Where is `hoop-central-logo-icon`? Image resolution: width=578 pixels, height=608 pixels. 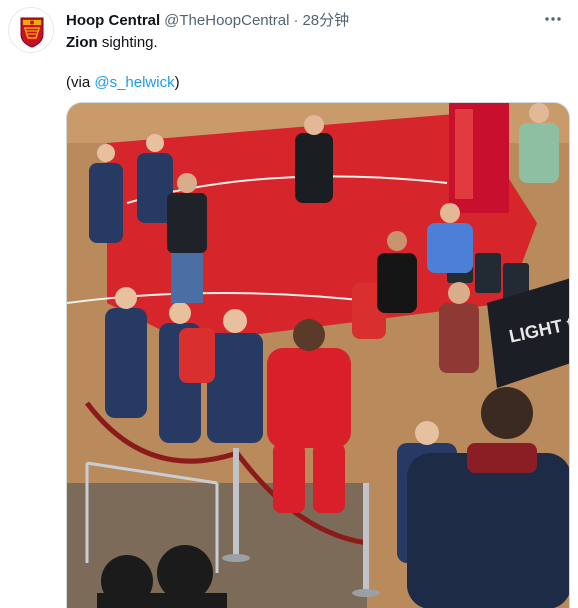 hoop-central-logo-icon is located at coordinates (31, 30).